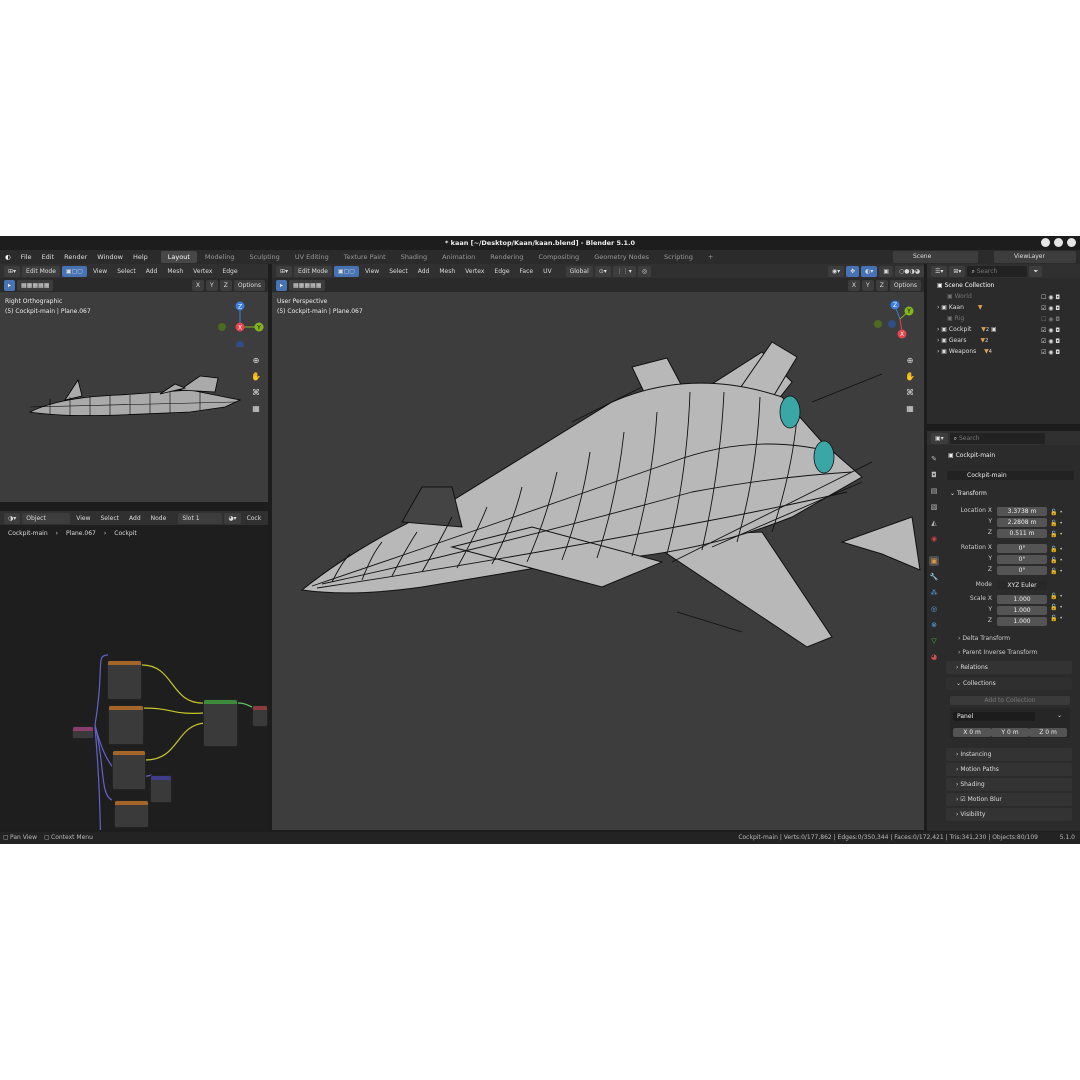 The width and height of the screenshot is (1080, 1080). I want to click on render-tab-icon: ◘, so click(934, 475).